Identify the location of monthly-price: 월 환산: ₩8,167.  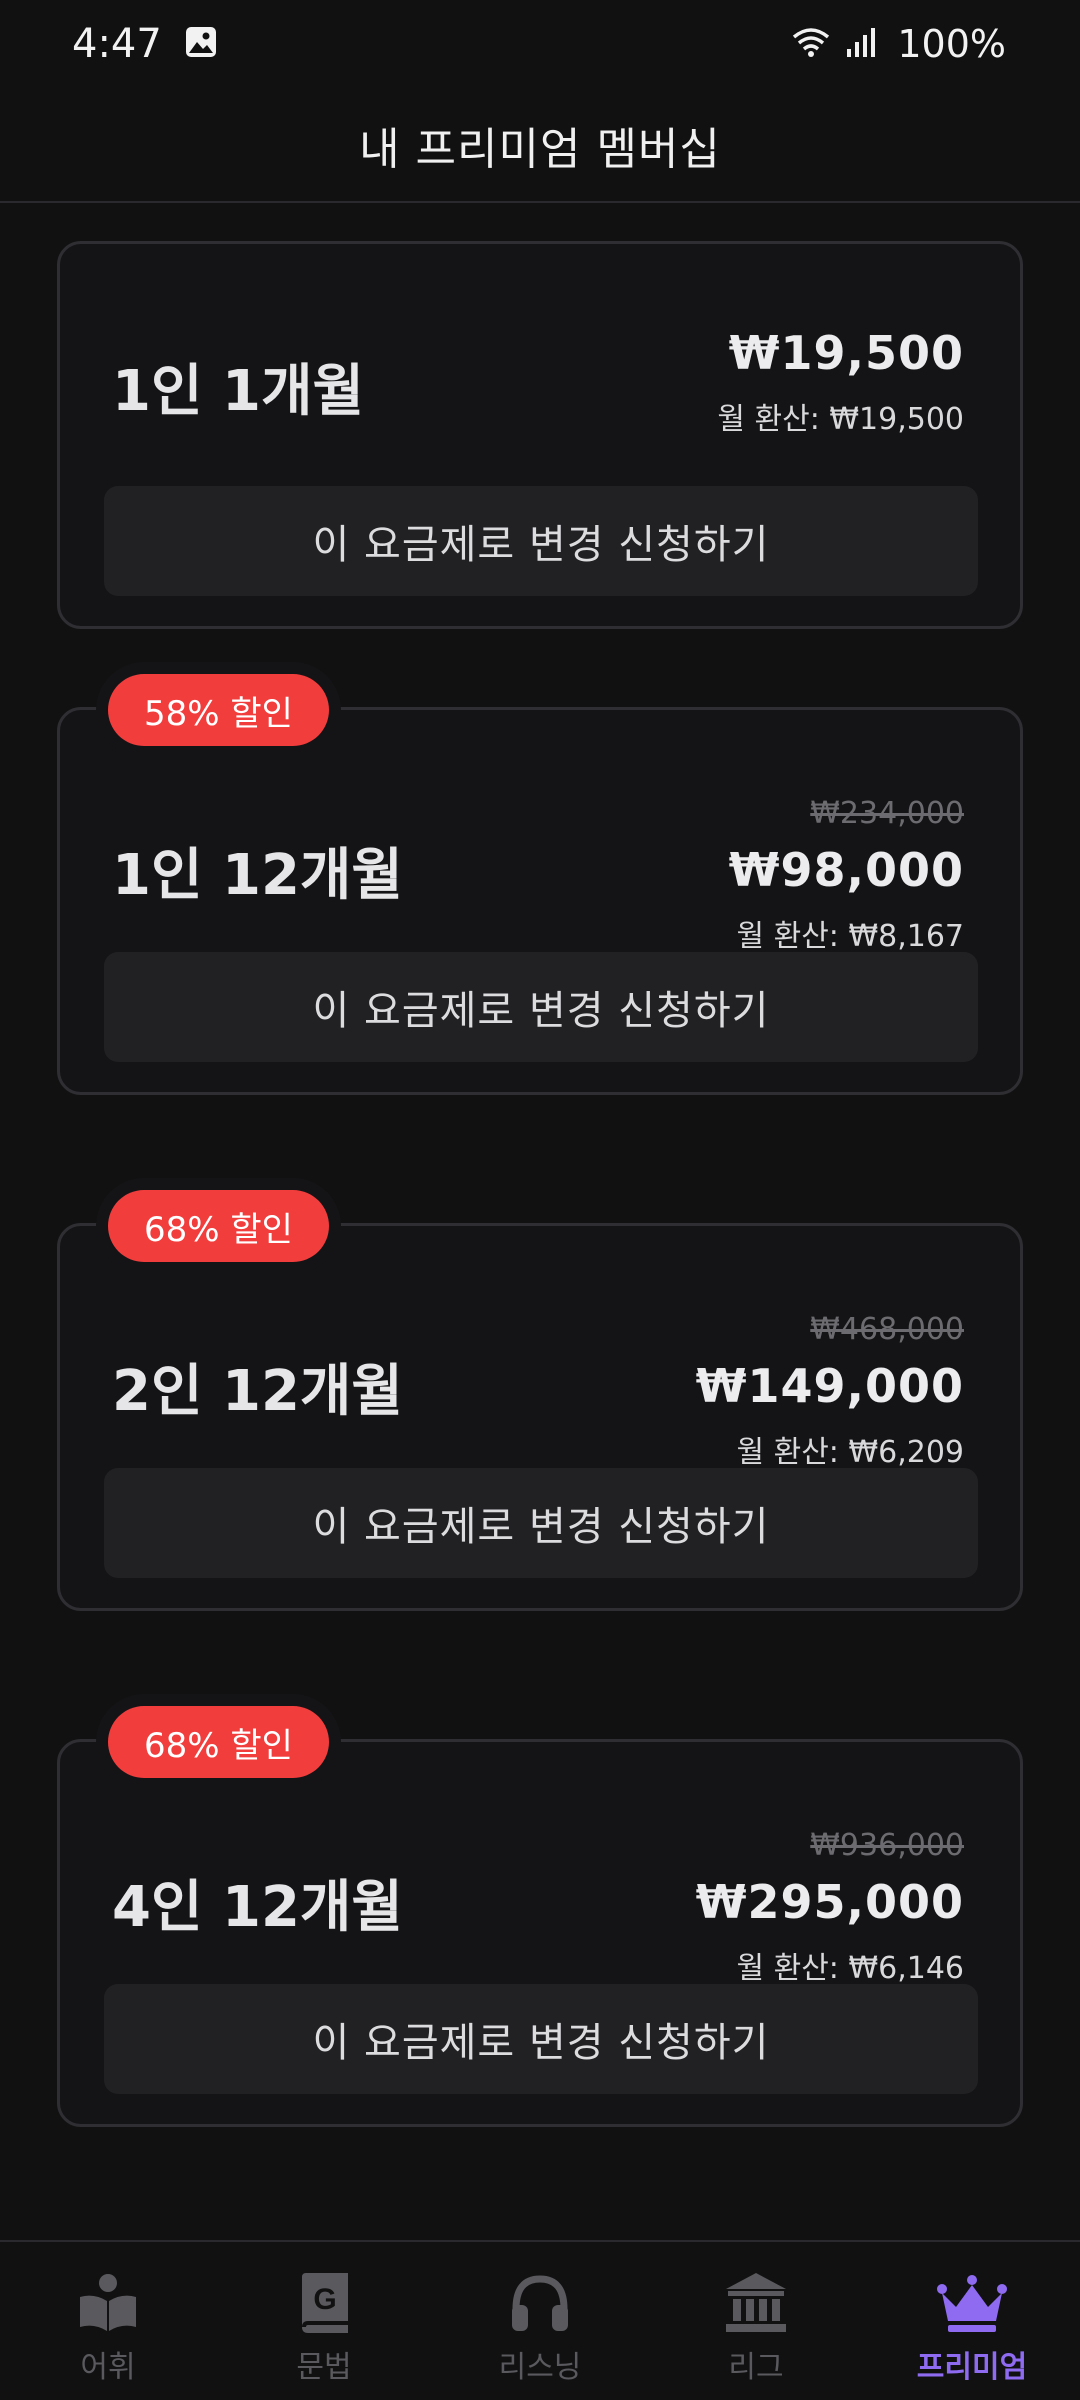
(850, 936).